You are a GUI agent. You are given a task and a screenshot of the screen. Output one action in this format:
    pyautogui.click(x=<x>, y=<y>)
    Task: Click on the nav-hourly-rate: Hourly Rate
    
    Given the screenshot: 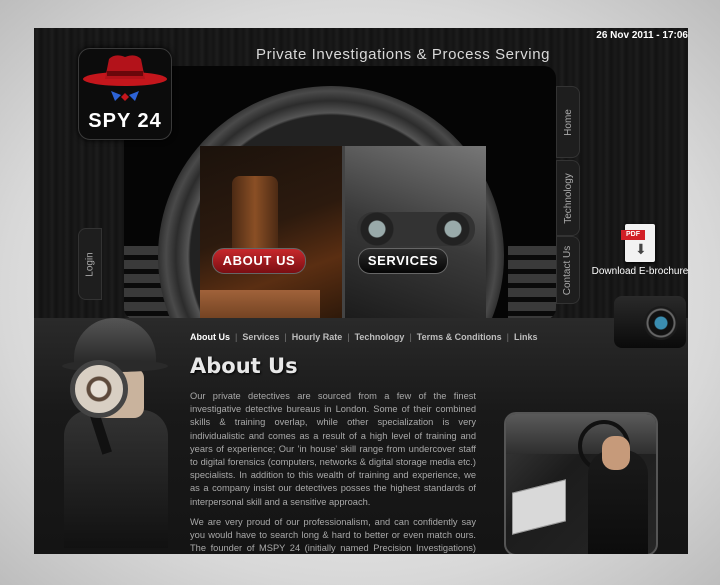 What is the action you would take?
    pyautogui.click(x=317, y=337)
    